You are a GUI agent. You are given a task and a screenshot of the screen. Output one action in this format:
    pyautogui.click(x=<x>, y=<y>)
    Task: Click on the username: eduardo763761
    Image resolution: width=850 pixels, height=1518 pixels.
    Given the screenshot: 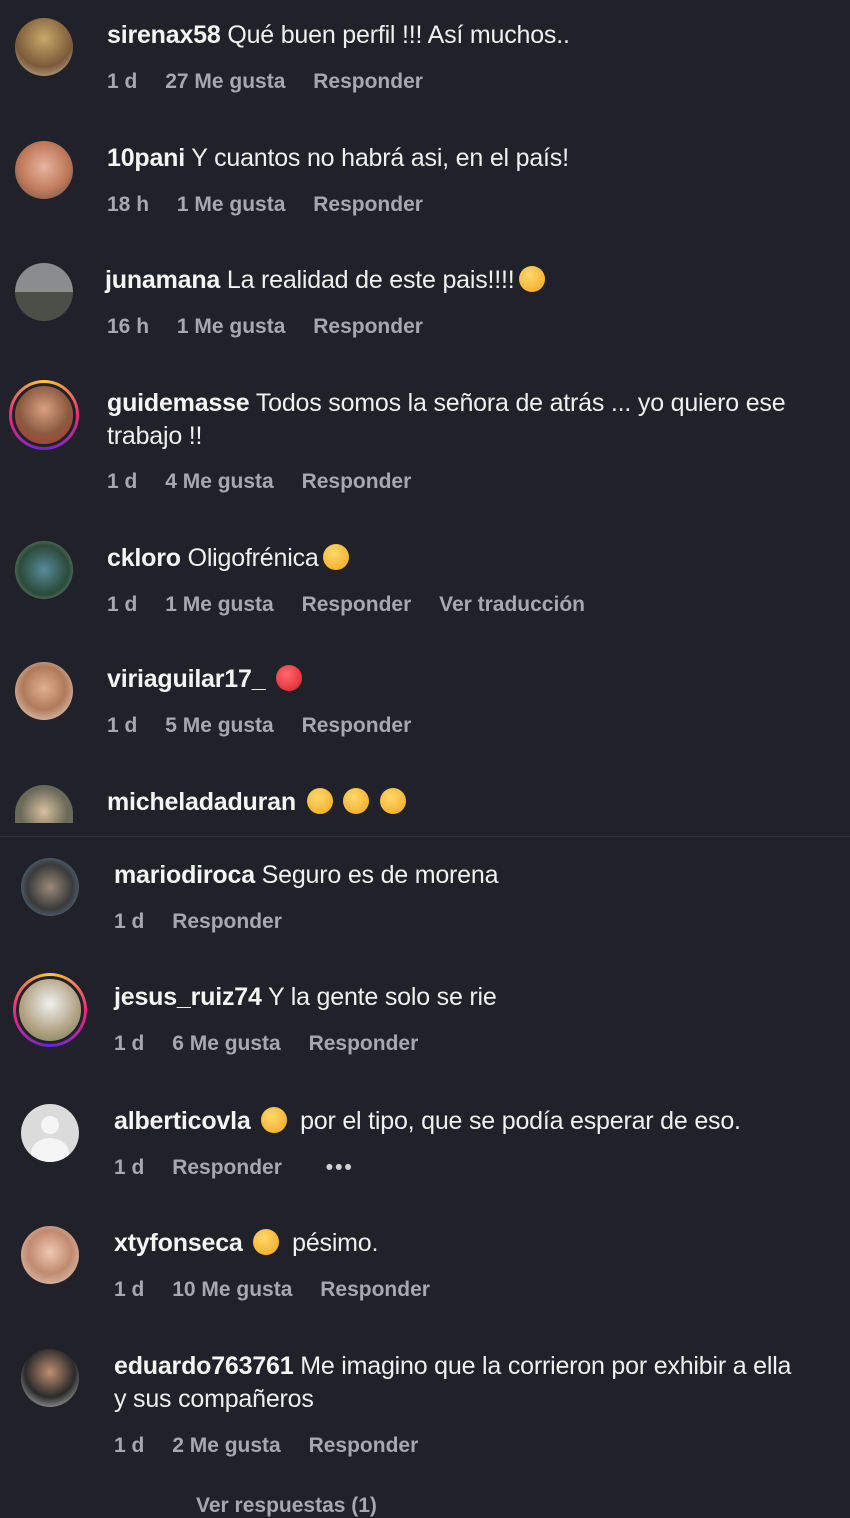 What is the action you would take?
    pyautogui.click(x=204, y=1366)
    